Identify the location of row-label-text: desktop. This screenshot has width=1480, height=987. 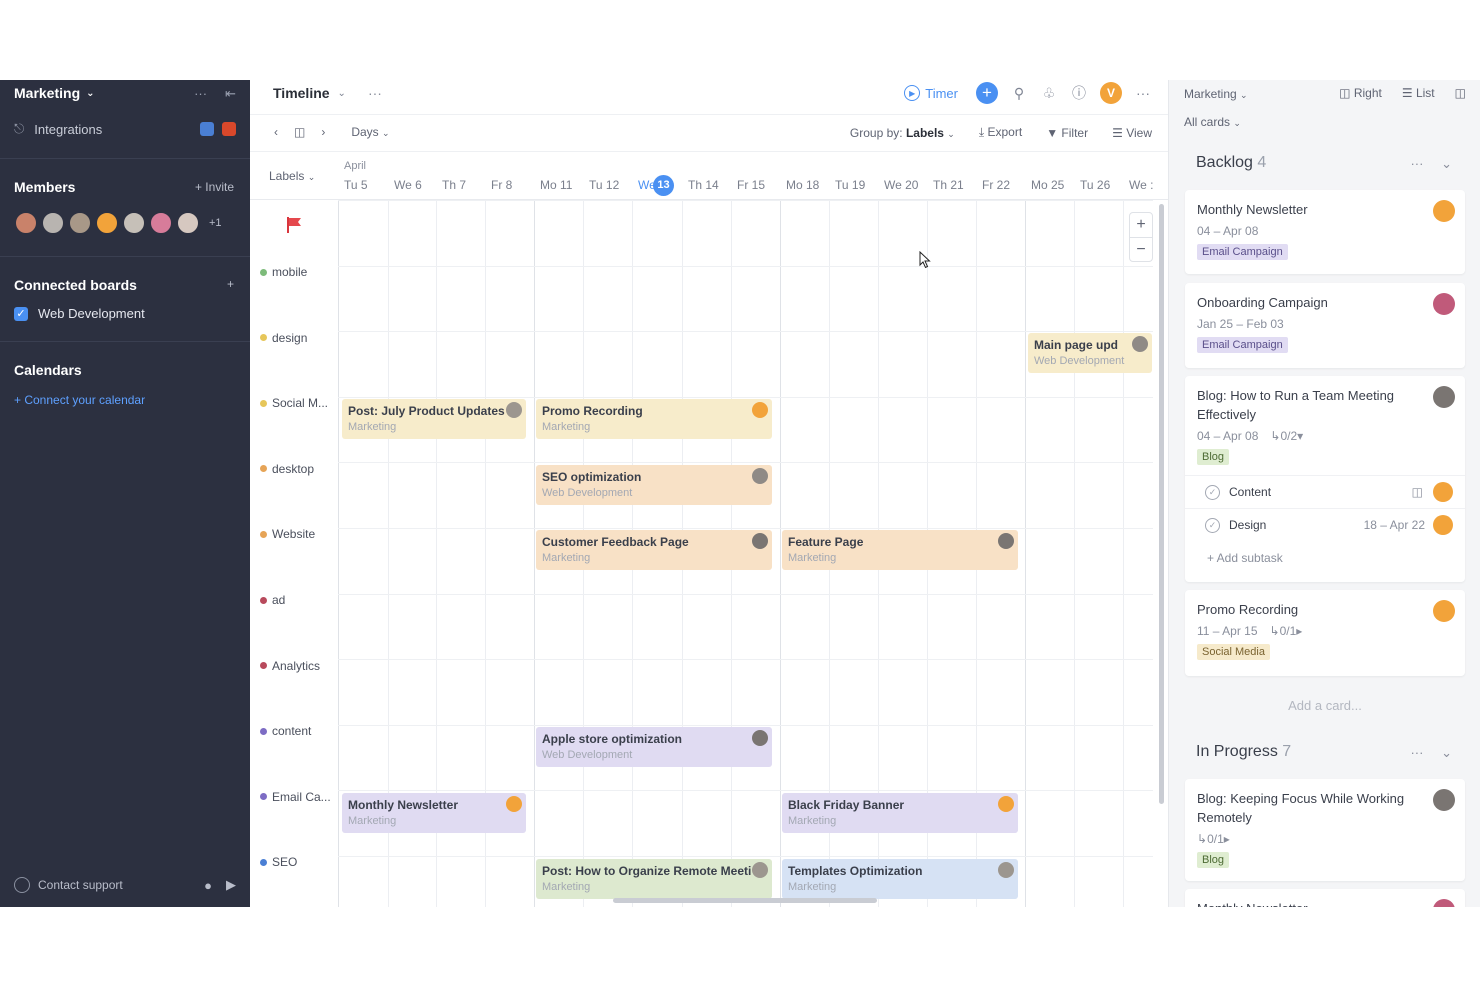
(293, 468).